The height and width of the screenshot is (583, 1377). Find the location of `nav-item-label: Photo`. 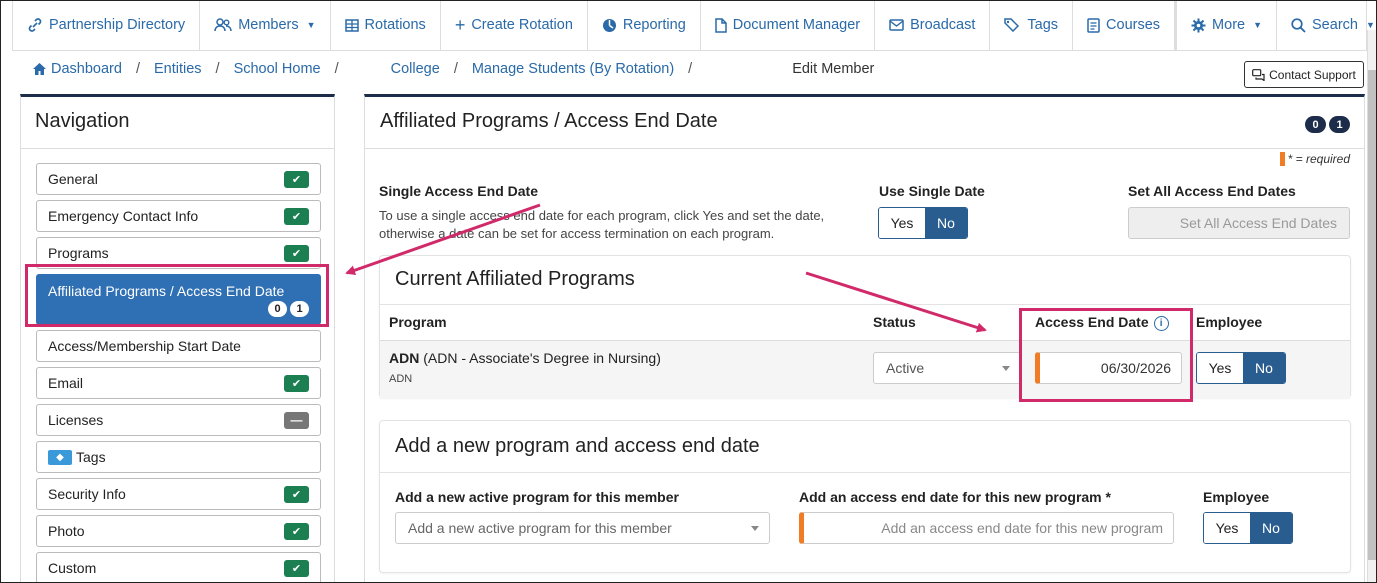

nav-item-label: Photo is located at coordinates (66, 531).